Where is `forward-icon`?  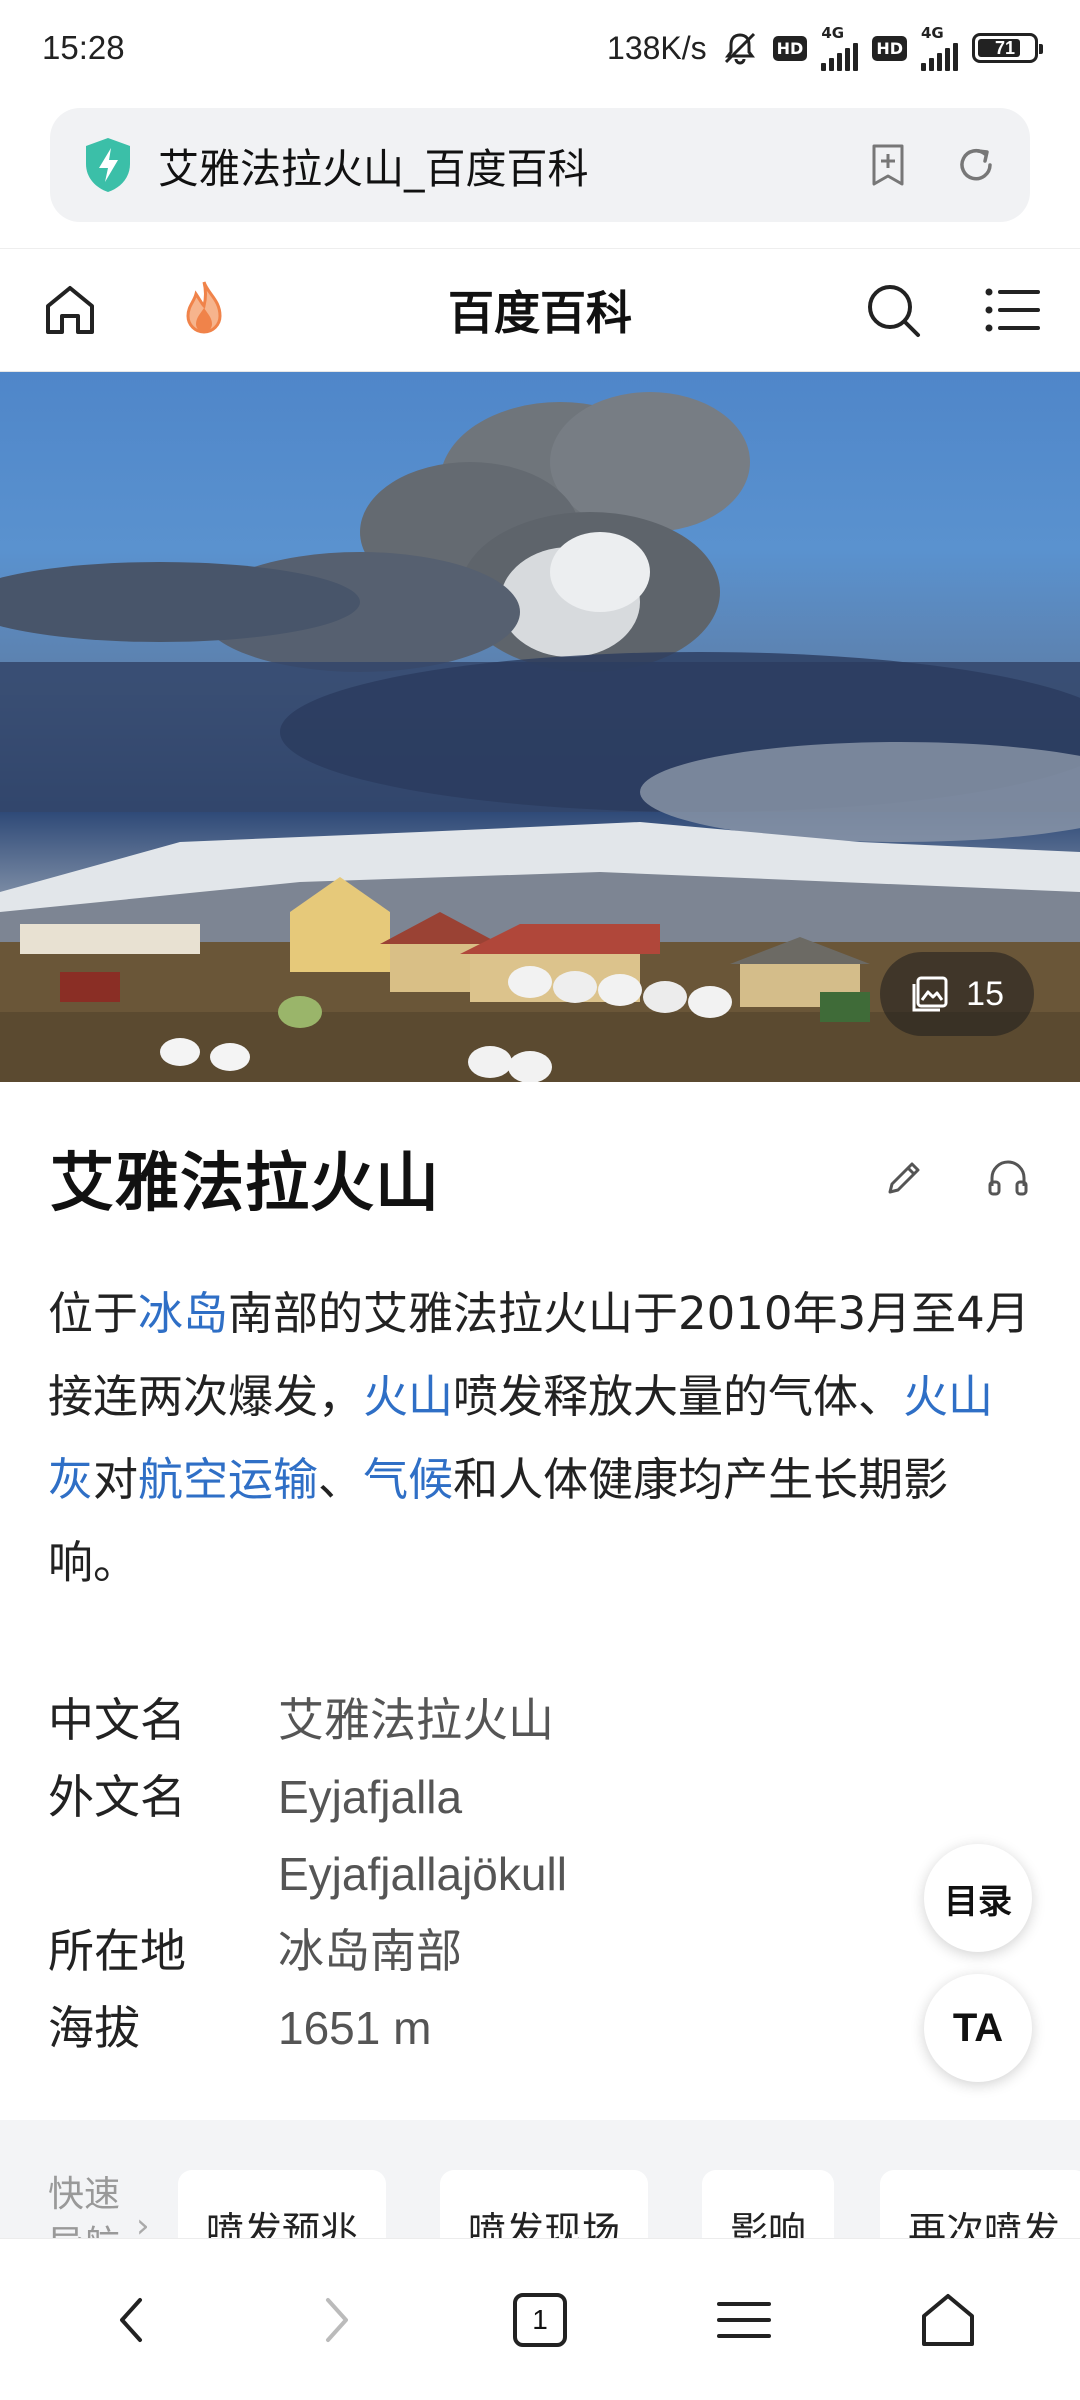
forward-icon is located at coordinates (337, 2319).